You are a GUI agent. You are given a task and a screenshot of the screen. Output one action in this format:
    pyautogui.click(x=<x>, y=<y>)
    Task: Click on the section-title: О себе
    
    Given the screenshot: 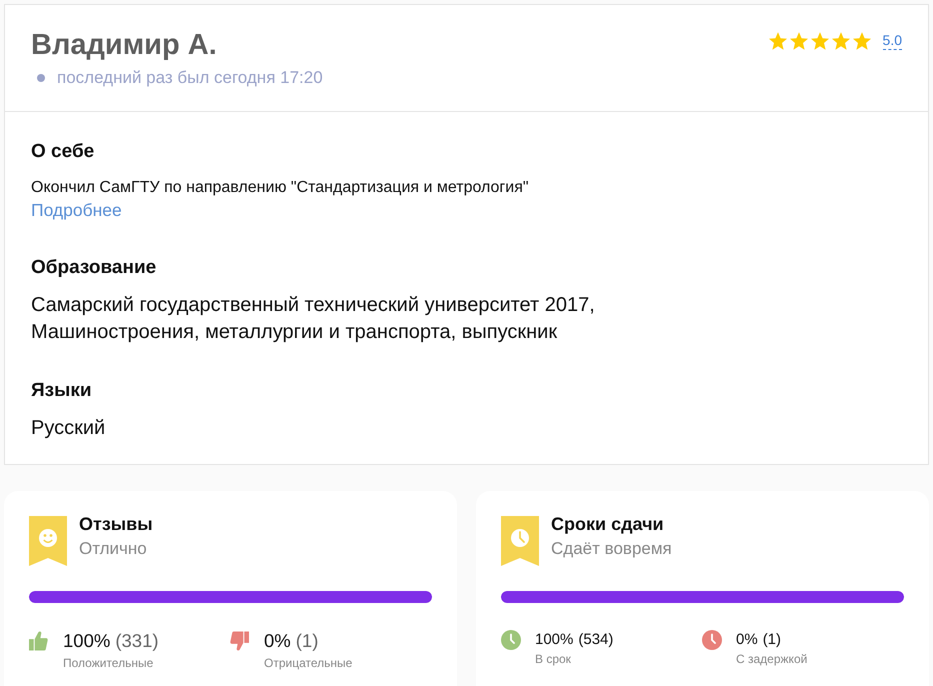 What is the action you would take?
    pyautogui.click(x=63, y=152)
    